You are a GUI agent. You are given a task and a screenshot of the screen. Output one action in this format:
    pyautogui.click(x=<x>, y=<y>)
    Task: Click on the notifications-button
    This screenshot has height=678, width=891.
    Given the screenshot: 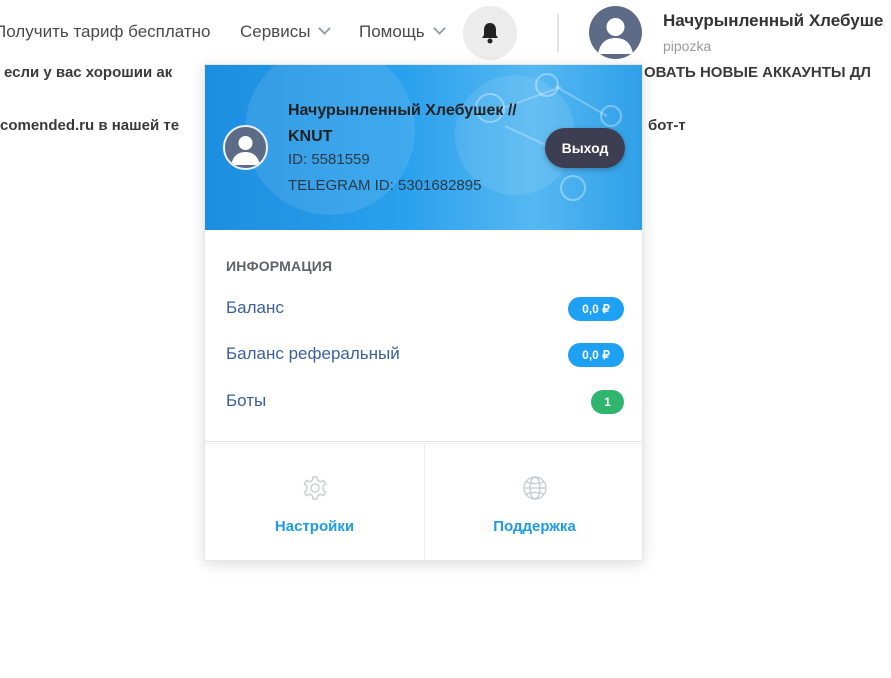 What is the action you would take?
    pyautogui.click(x=490, y=33)
    